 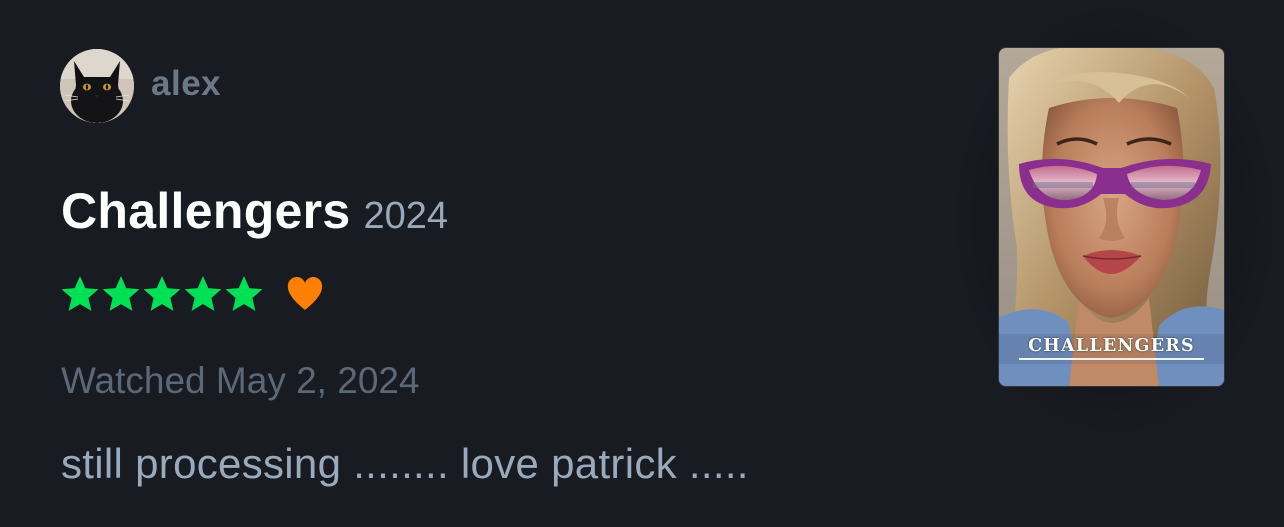 I want to click on star-rating, so click(x=162, y=294).